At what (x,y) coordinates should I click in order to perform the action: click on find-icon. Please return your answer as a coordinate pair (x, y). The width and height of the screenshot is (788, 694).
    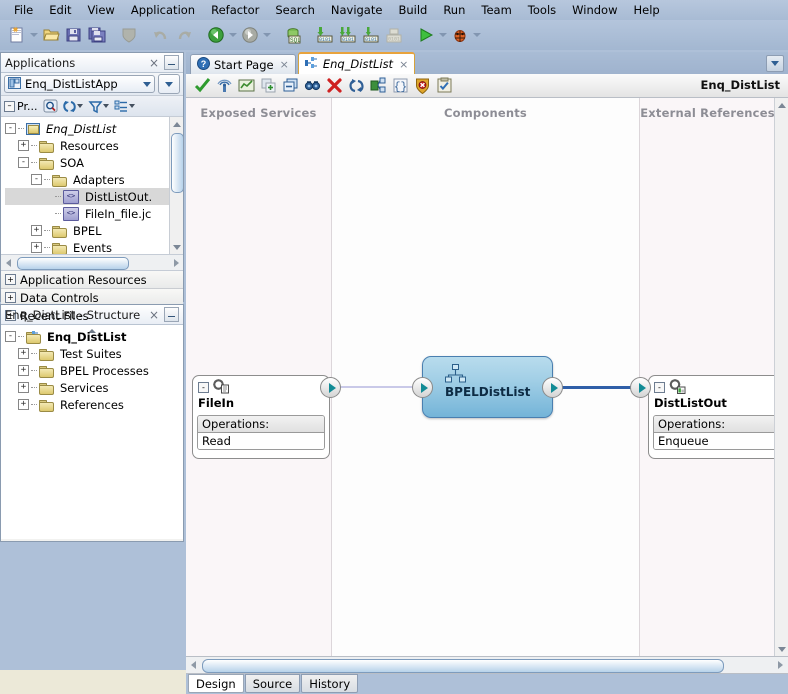
    Looking at the image, I should click on (312, 86).